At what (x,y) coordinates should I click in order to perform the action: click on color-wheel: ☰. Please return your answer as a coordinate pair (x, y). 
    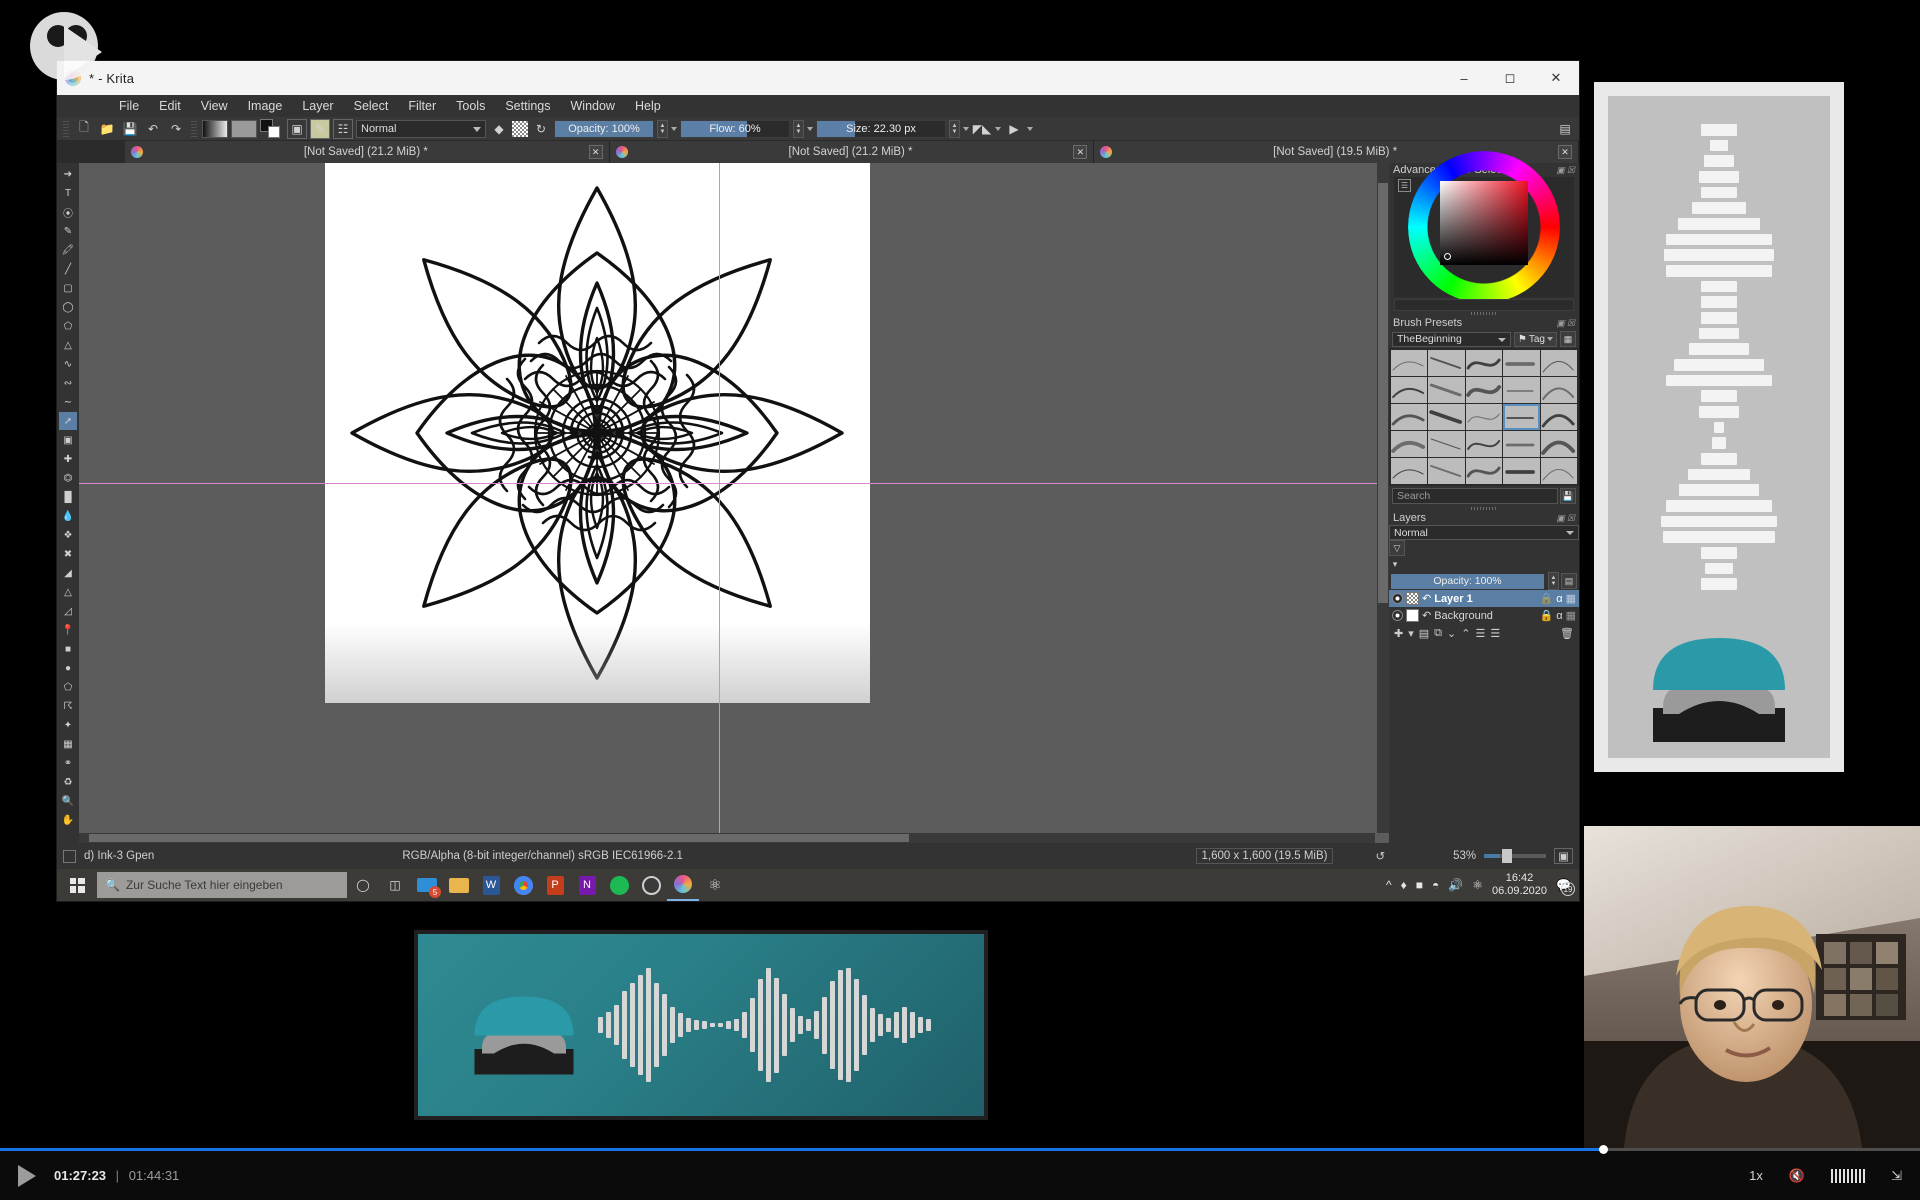
    Looking at the image, I should click on (1484, 227).